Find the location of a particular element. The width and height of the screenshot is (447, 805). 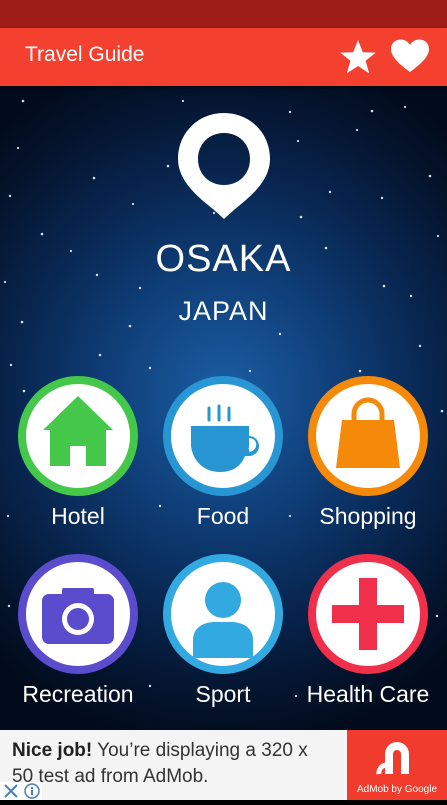

camera-icon is located at coordinates (78, 616).